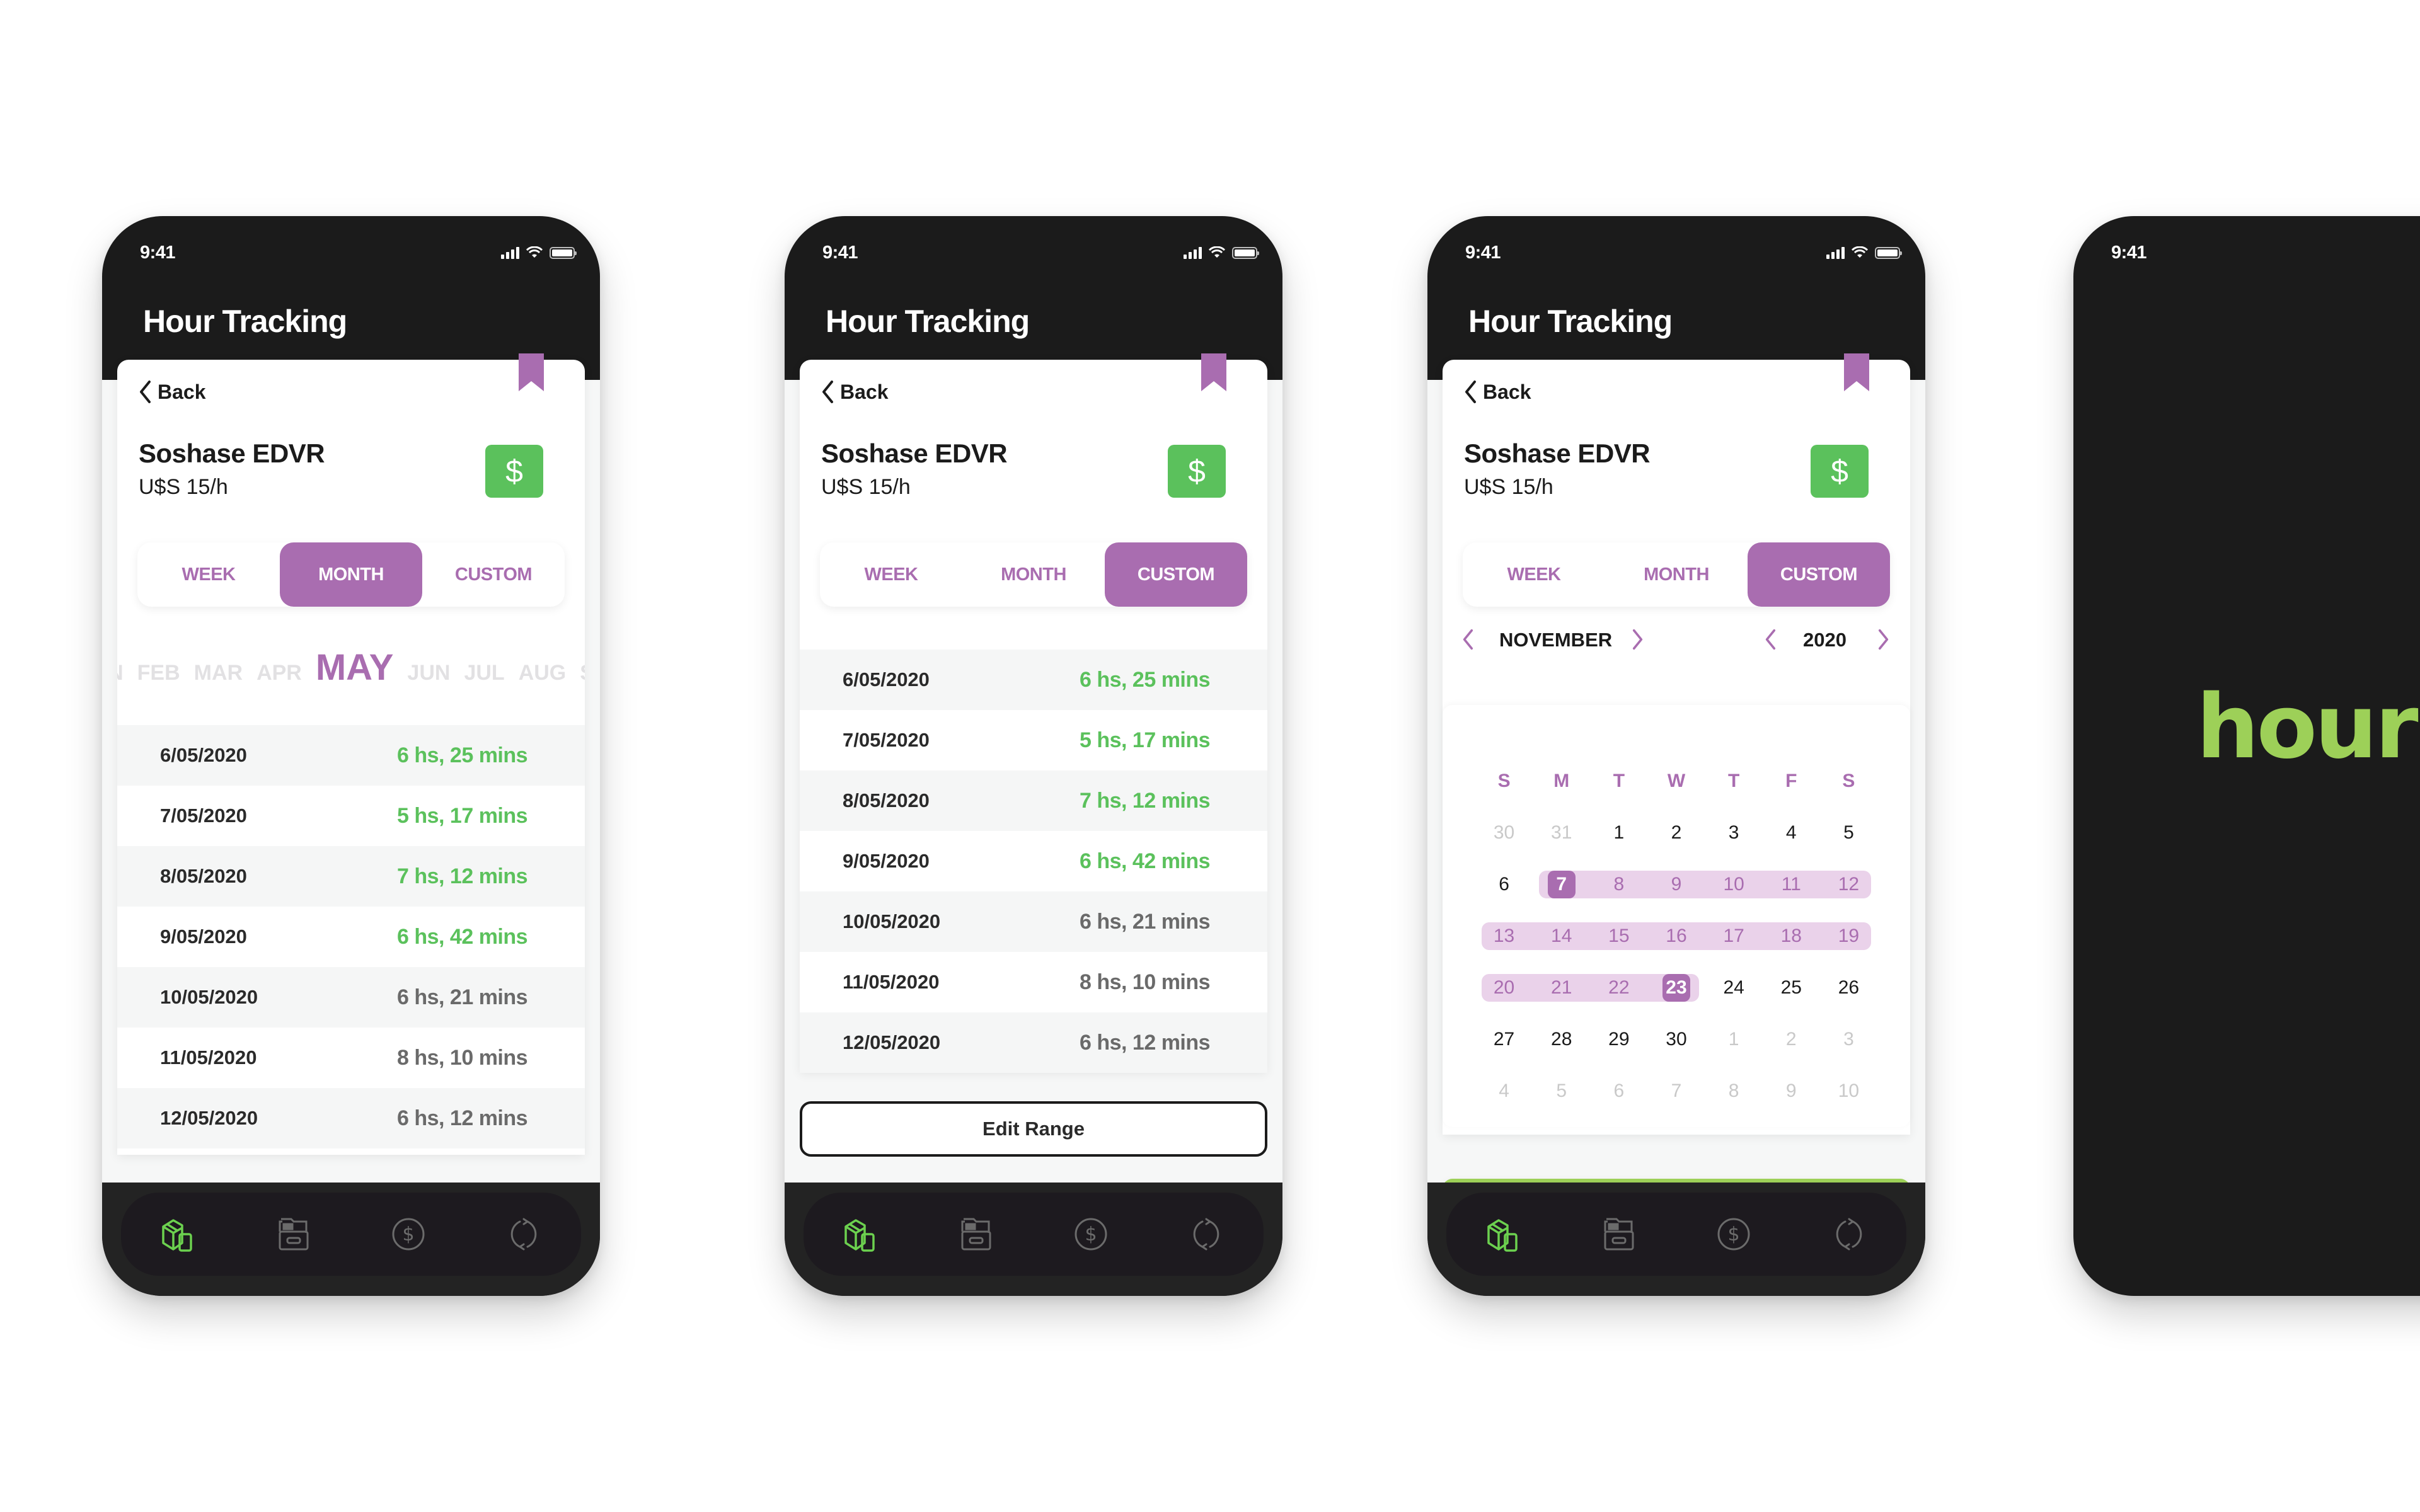  What do you see at coordinates (1504, 936) in the screenshot?
I see `calendar-day: 13` at bounding box center [1504, 936].